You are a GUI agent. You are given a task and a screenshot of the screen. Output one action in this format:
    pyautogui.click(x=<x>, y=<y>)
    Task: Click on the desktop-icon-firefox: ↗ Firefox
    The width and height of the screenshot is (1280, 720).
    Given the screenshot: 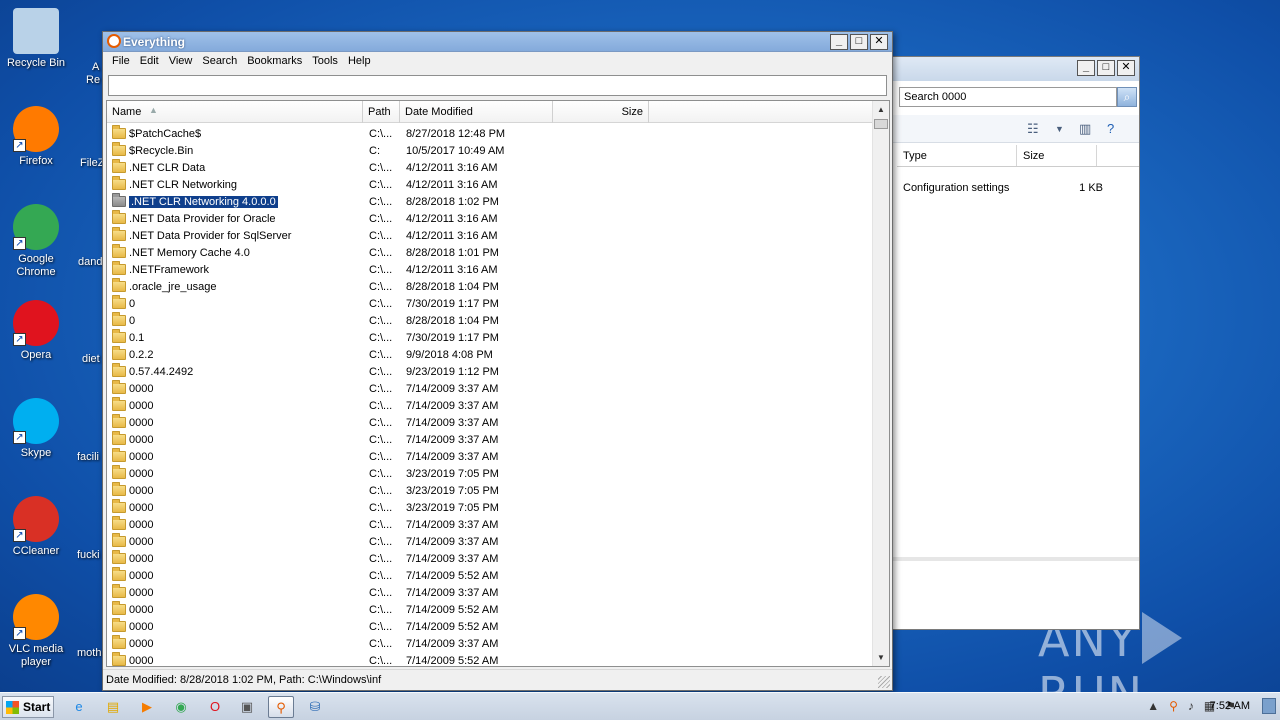 What is the action you would take?
    pyautogui.click(x=36, y=137)
    